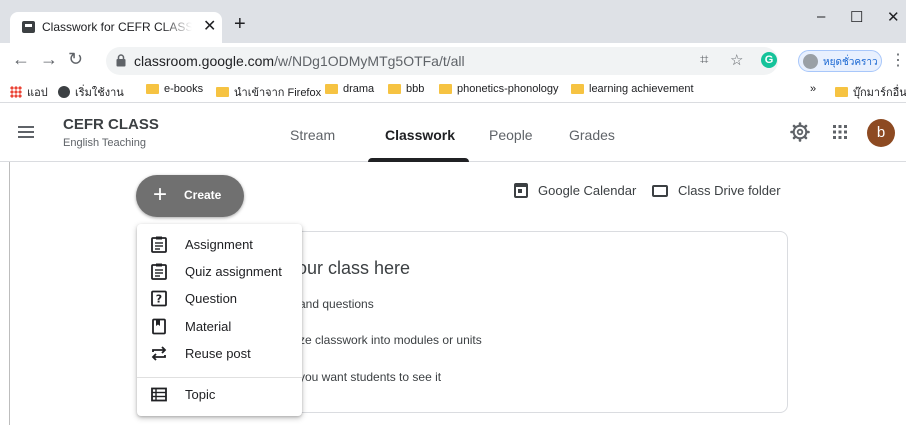 The image size is (906, 425). I want to click on translate-icon: ⌗, so click(704, 59).